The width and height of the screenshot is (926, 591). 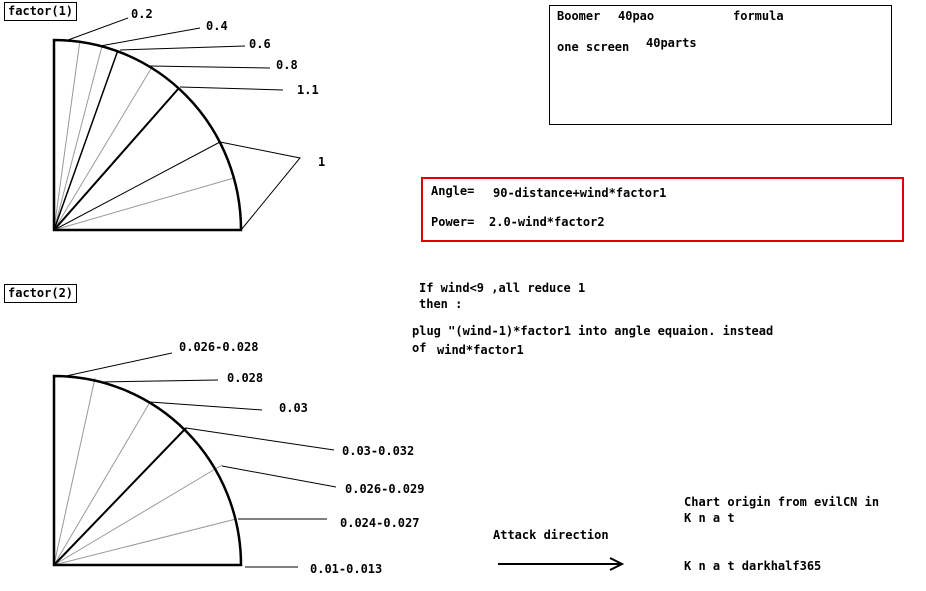 I want to click on attack-direction-arrow, so click(x=561, y=564).